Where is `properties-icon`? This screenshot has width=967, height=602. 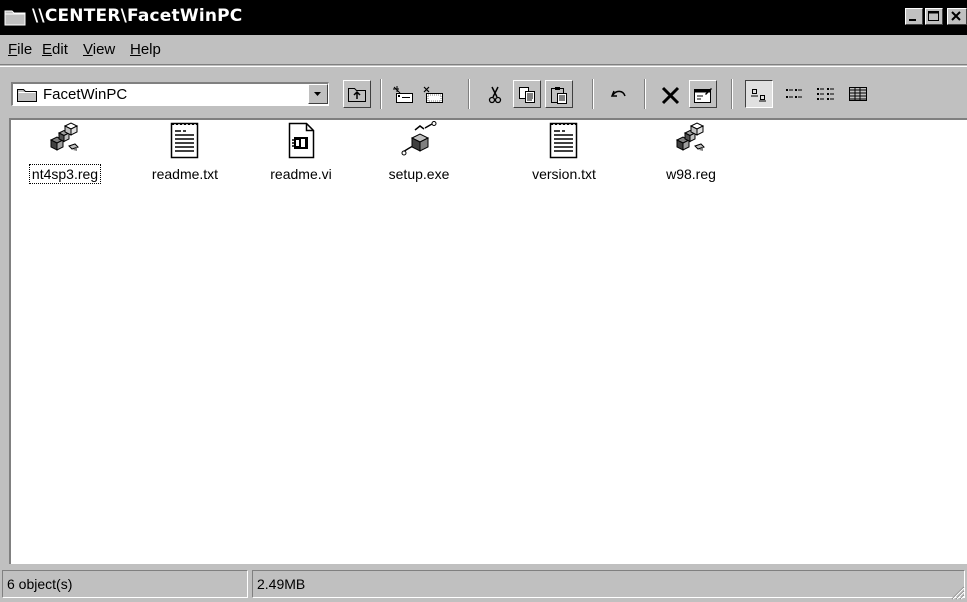
properties-icon is located at coordinates (703, 95).